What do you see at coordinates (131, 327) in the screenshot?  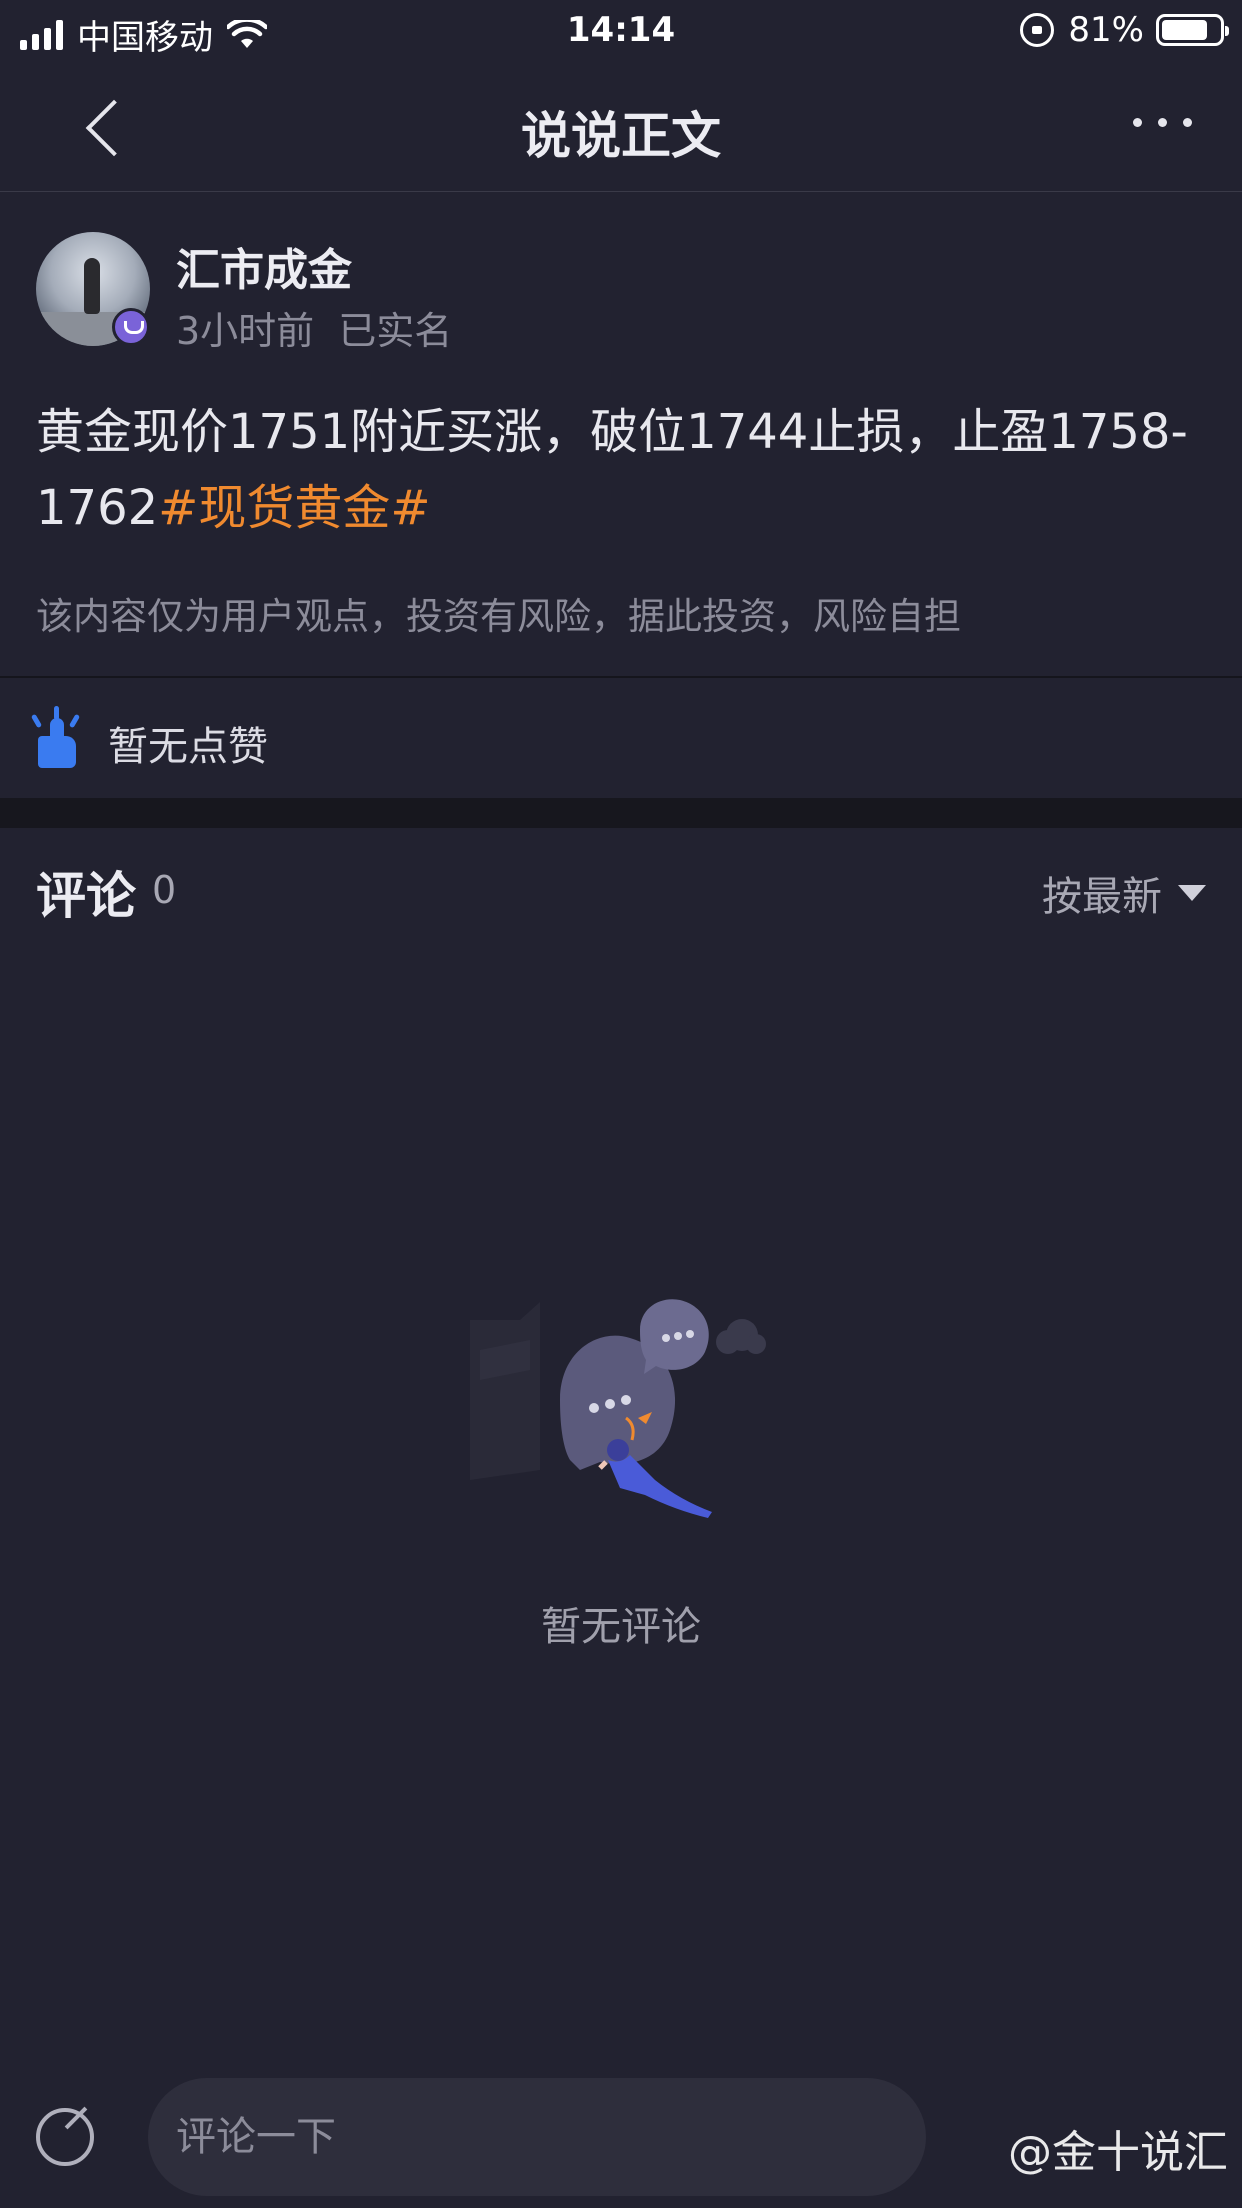 I see `vip-badge-icon` at bounding box center [131, 327].